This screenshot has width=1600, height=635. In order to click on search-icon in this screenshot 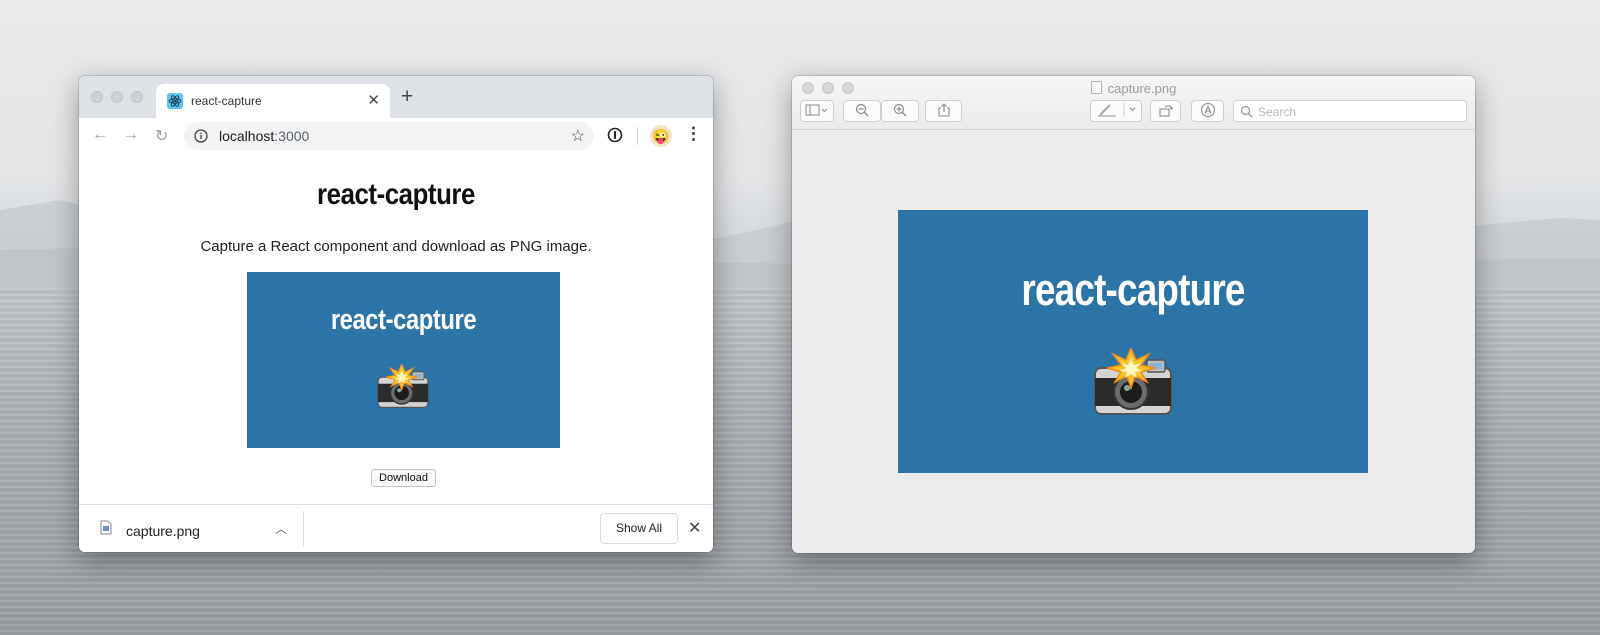, I will do `click(1246, 111)`.